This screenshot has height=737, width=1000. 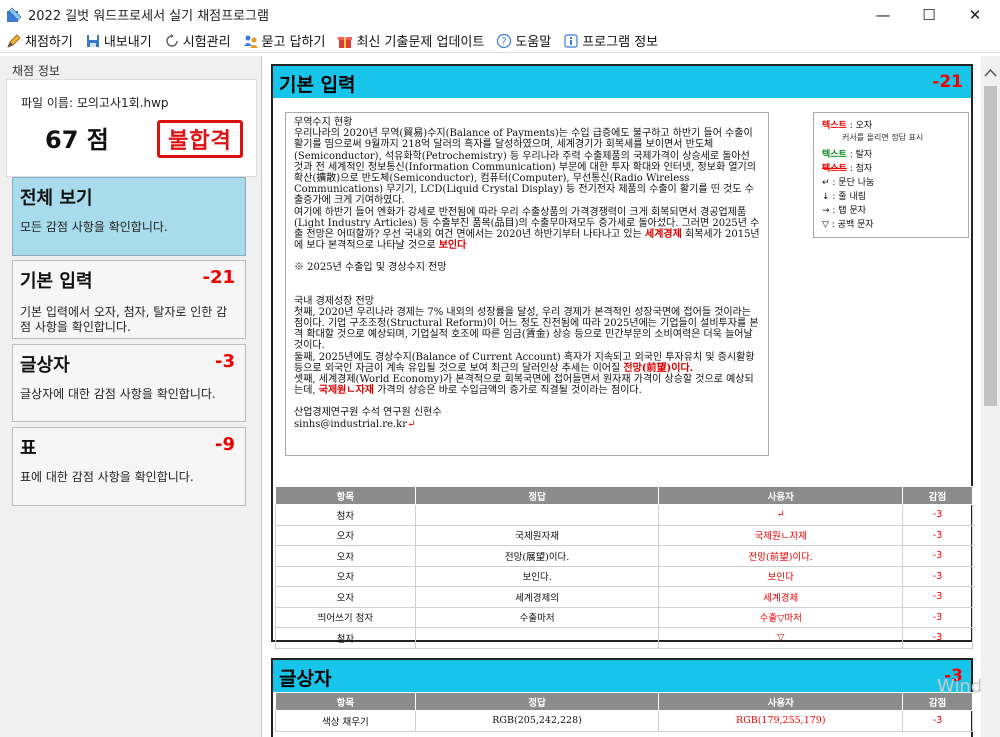 What do you see at coordinates (293, 42) in the screenshot?
I see `toolbar-qna-label: 묻고 답하기` at bounding box center [293, 42].